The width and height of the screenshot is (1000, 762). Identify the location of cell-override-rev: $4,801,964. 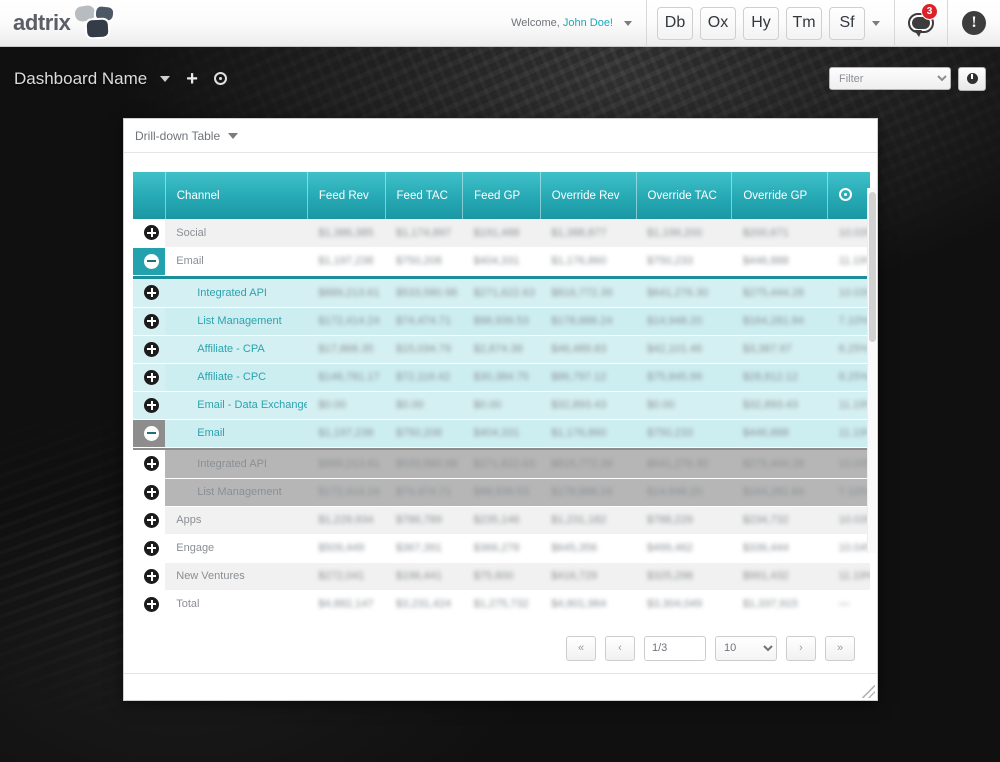
(588, 604).